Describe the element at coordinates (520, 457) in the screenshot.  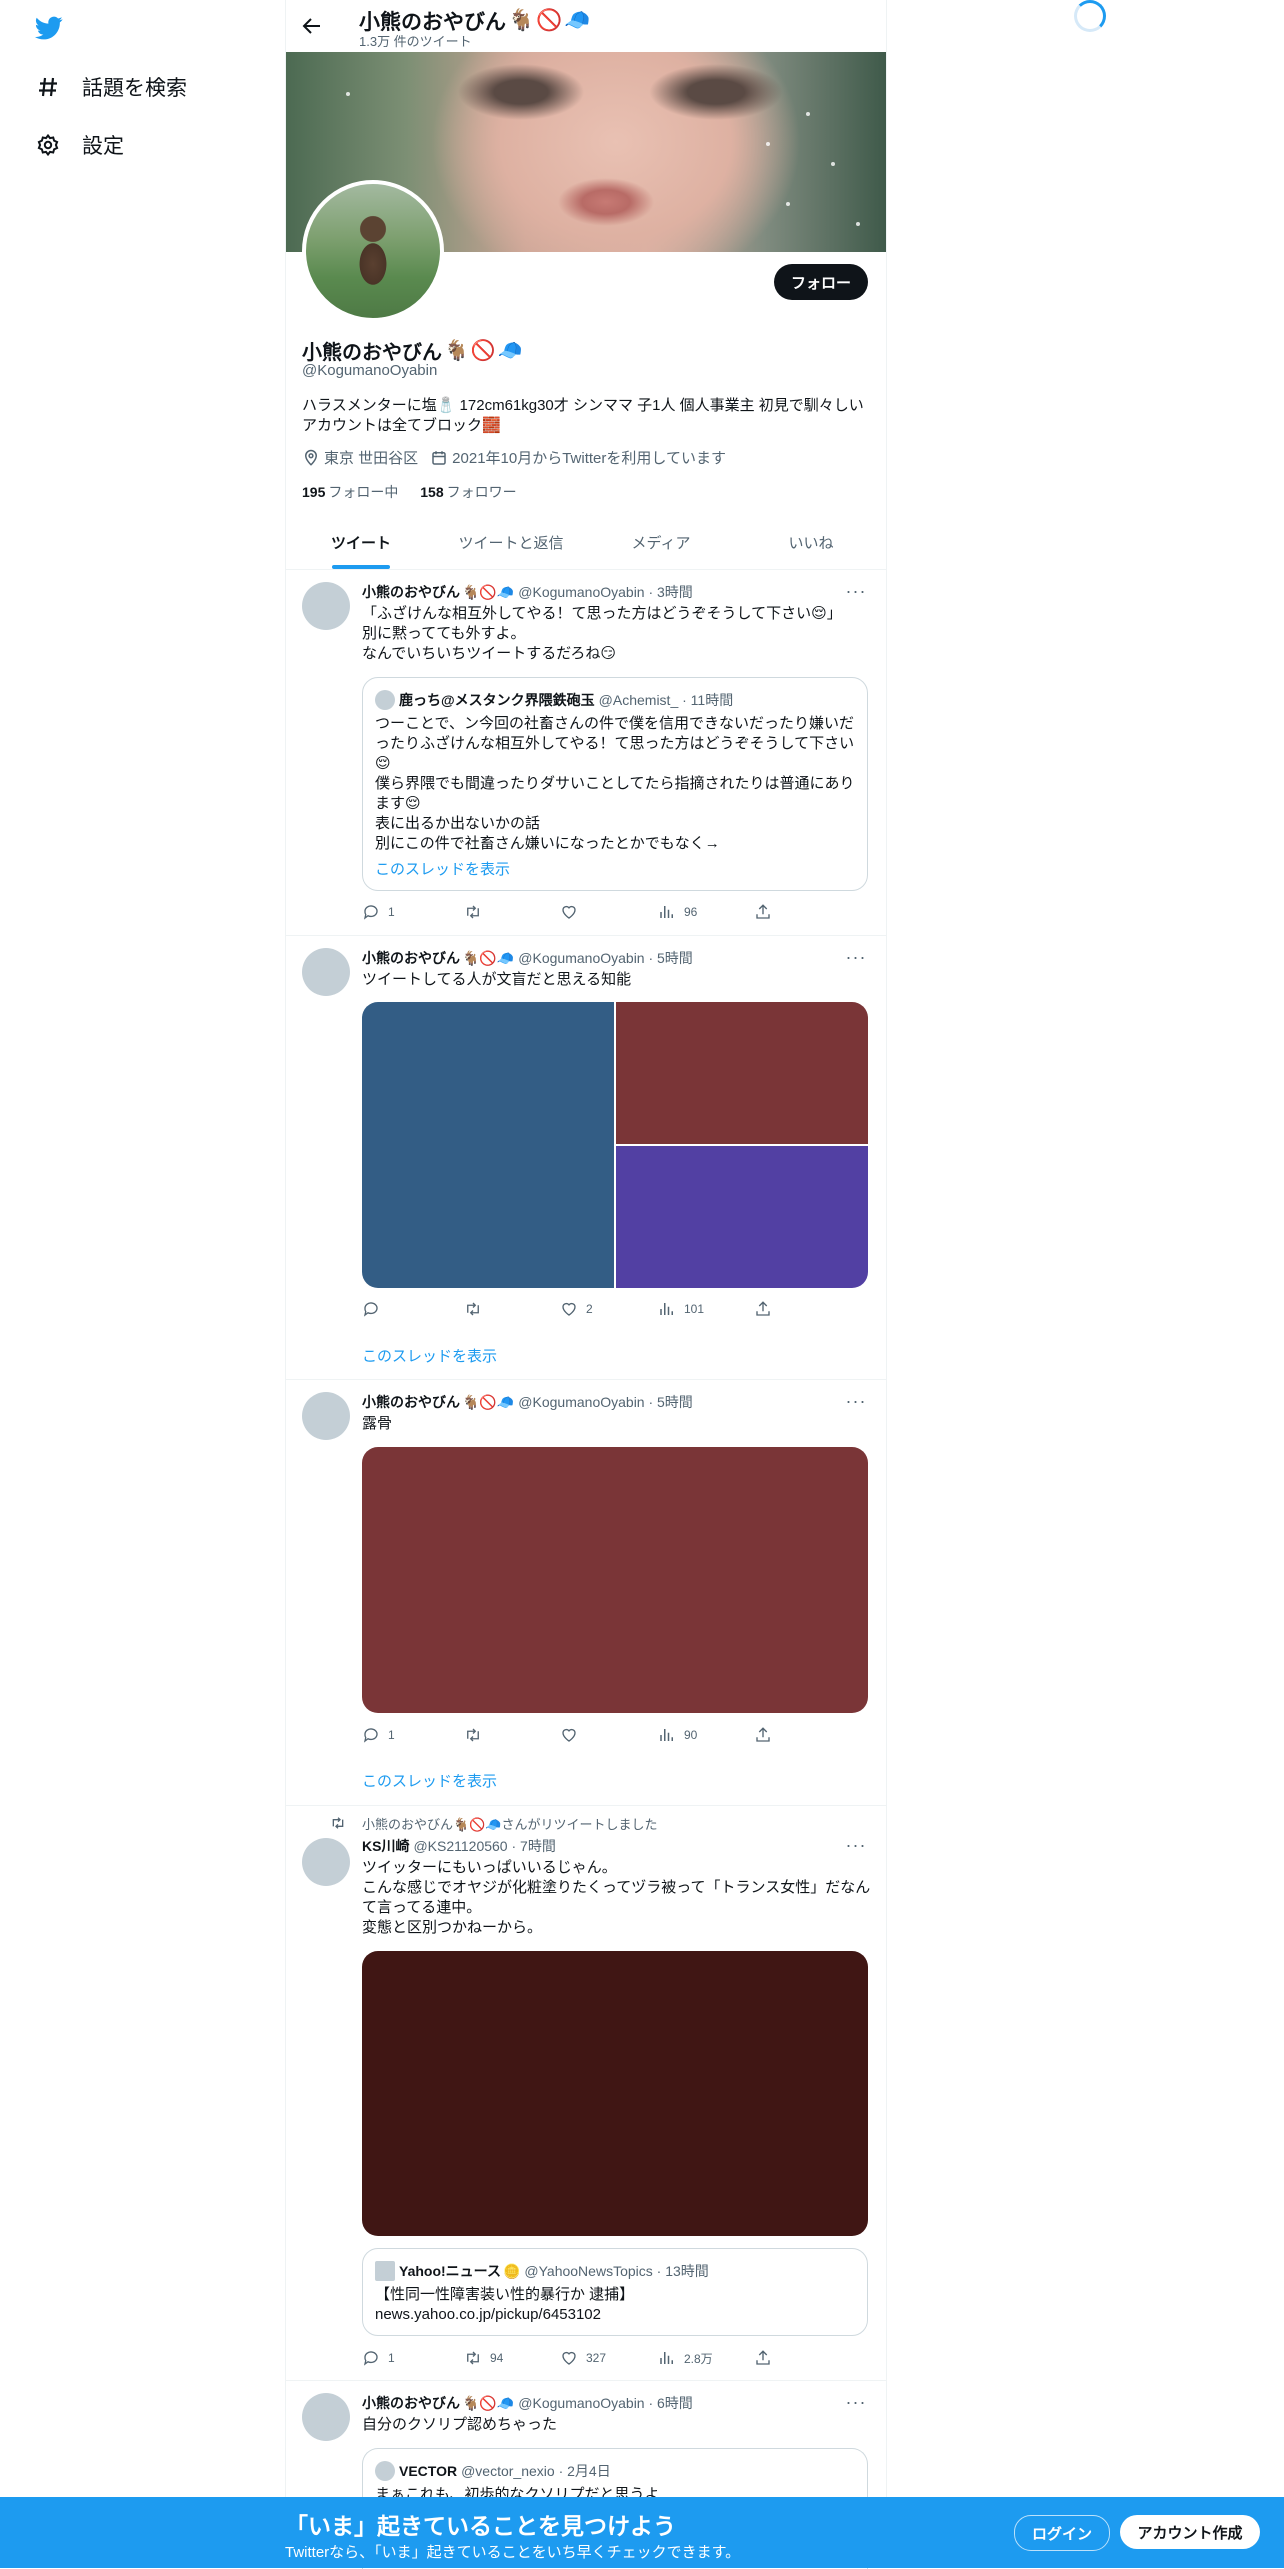
I see `profile-meta: 東京 世田谷区 2021年10月からTwitterを利用しています` at that location.